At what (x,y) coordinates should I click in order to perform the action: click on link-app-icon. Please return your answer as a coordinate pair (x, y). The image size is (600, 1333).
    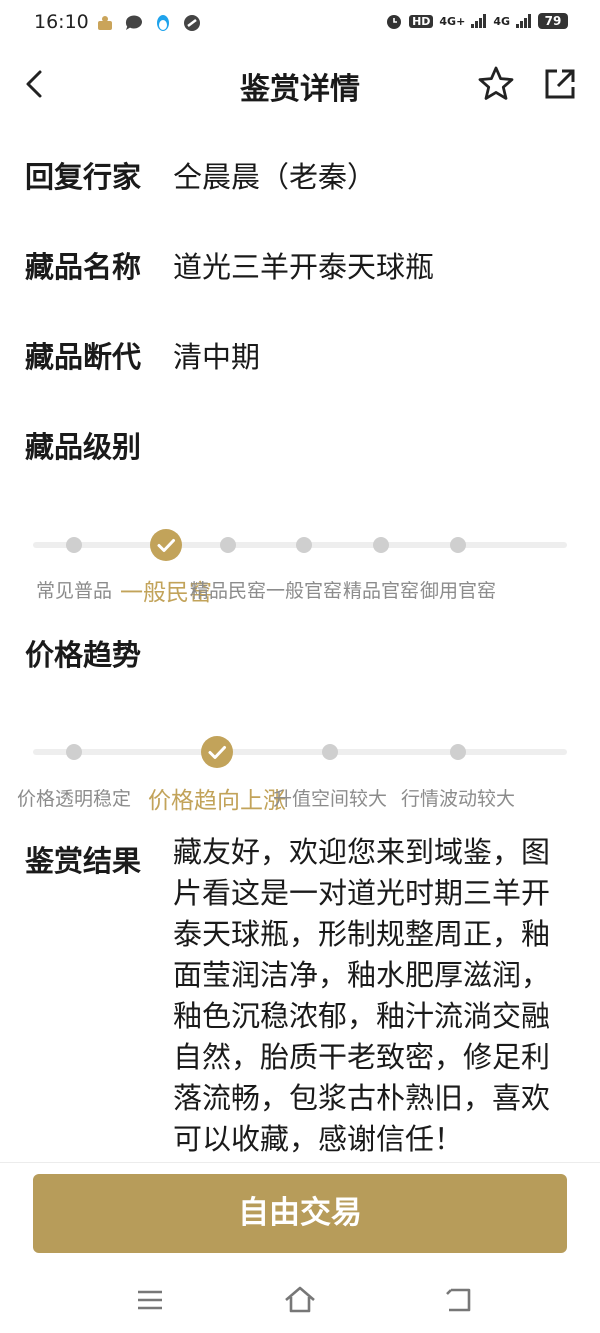
    Looking at the image, I should click on (192, 23).